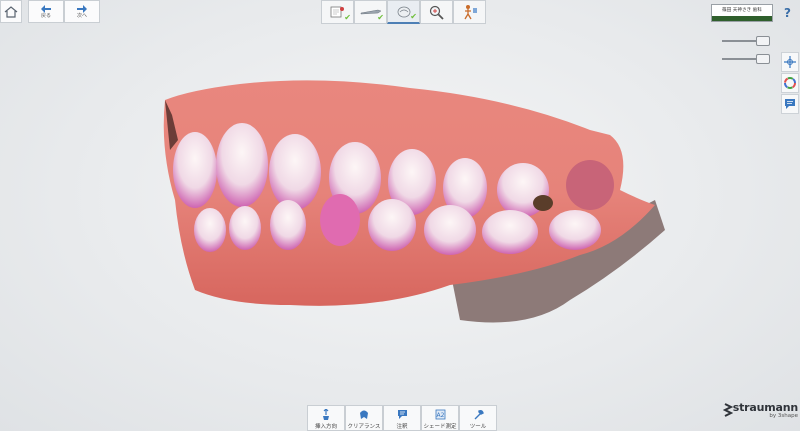  I want to click on forward-label: 次へ, so click(81, 15).